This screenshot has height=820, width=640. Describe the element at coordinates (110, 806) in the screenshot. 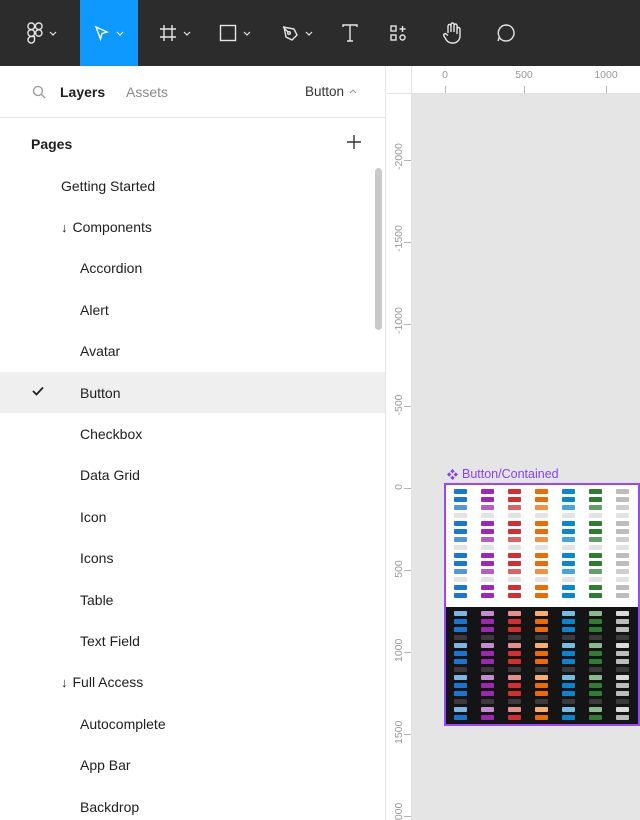

I see `page-item-text: Backdrop` at that location.